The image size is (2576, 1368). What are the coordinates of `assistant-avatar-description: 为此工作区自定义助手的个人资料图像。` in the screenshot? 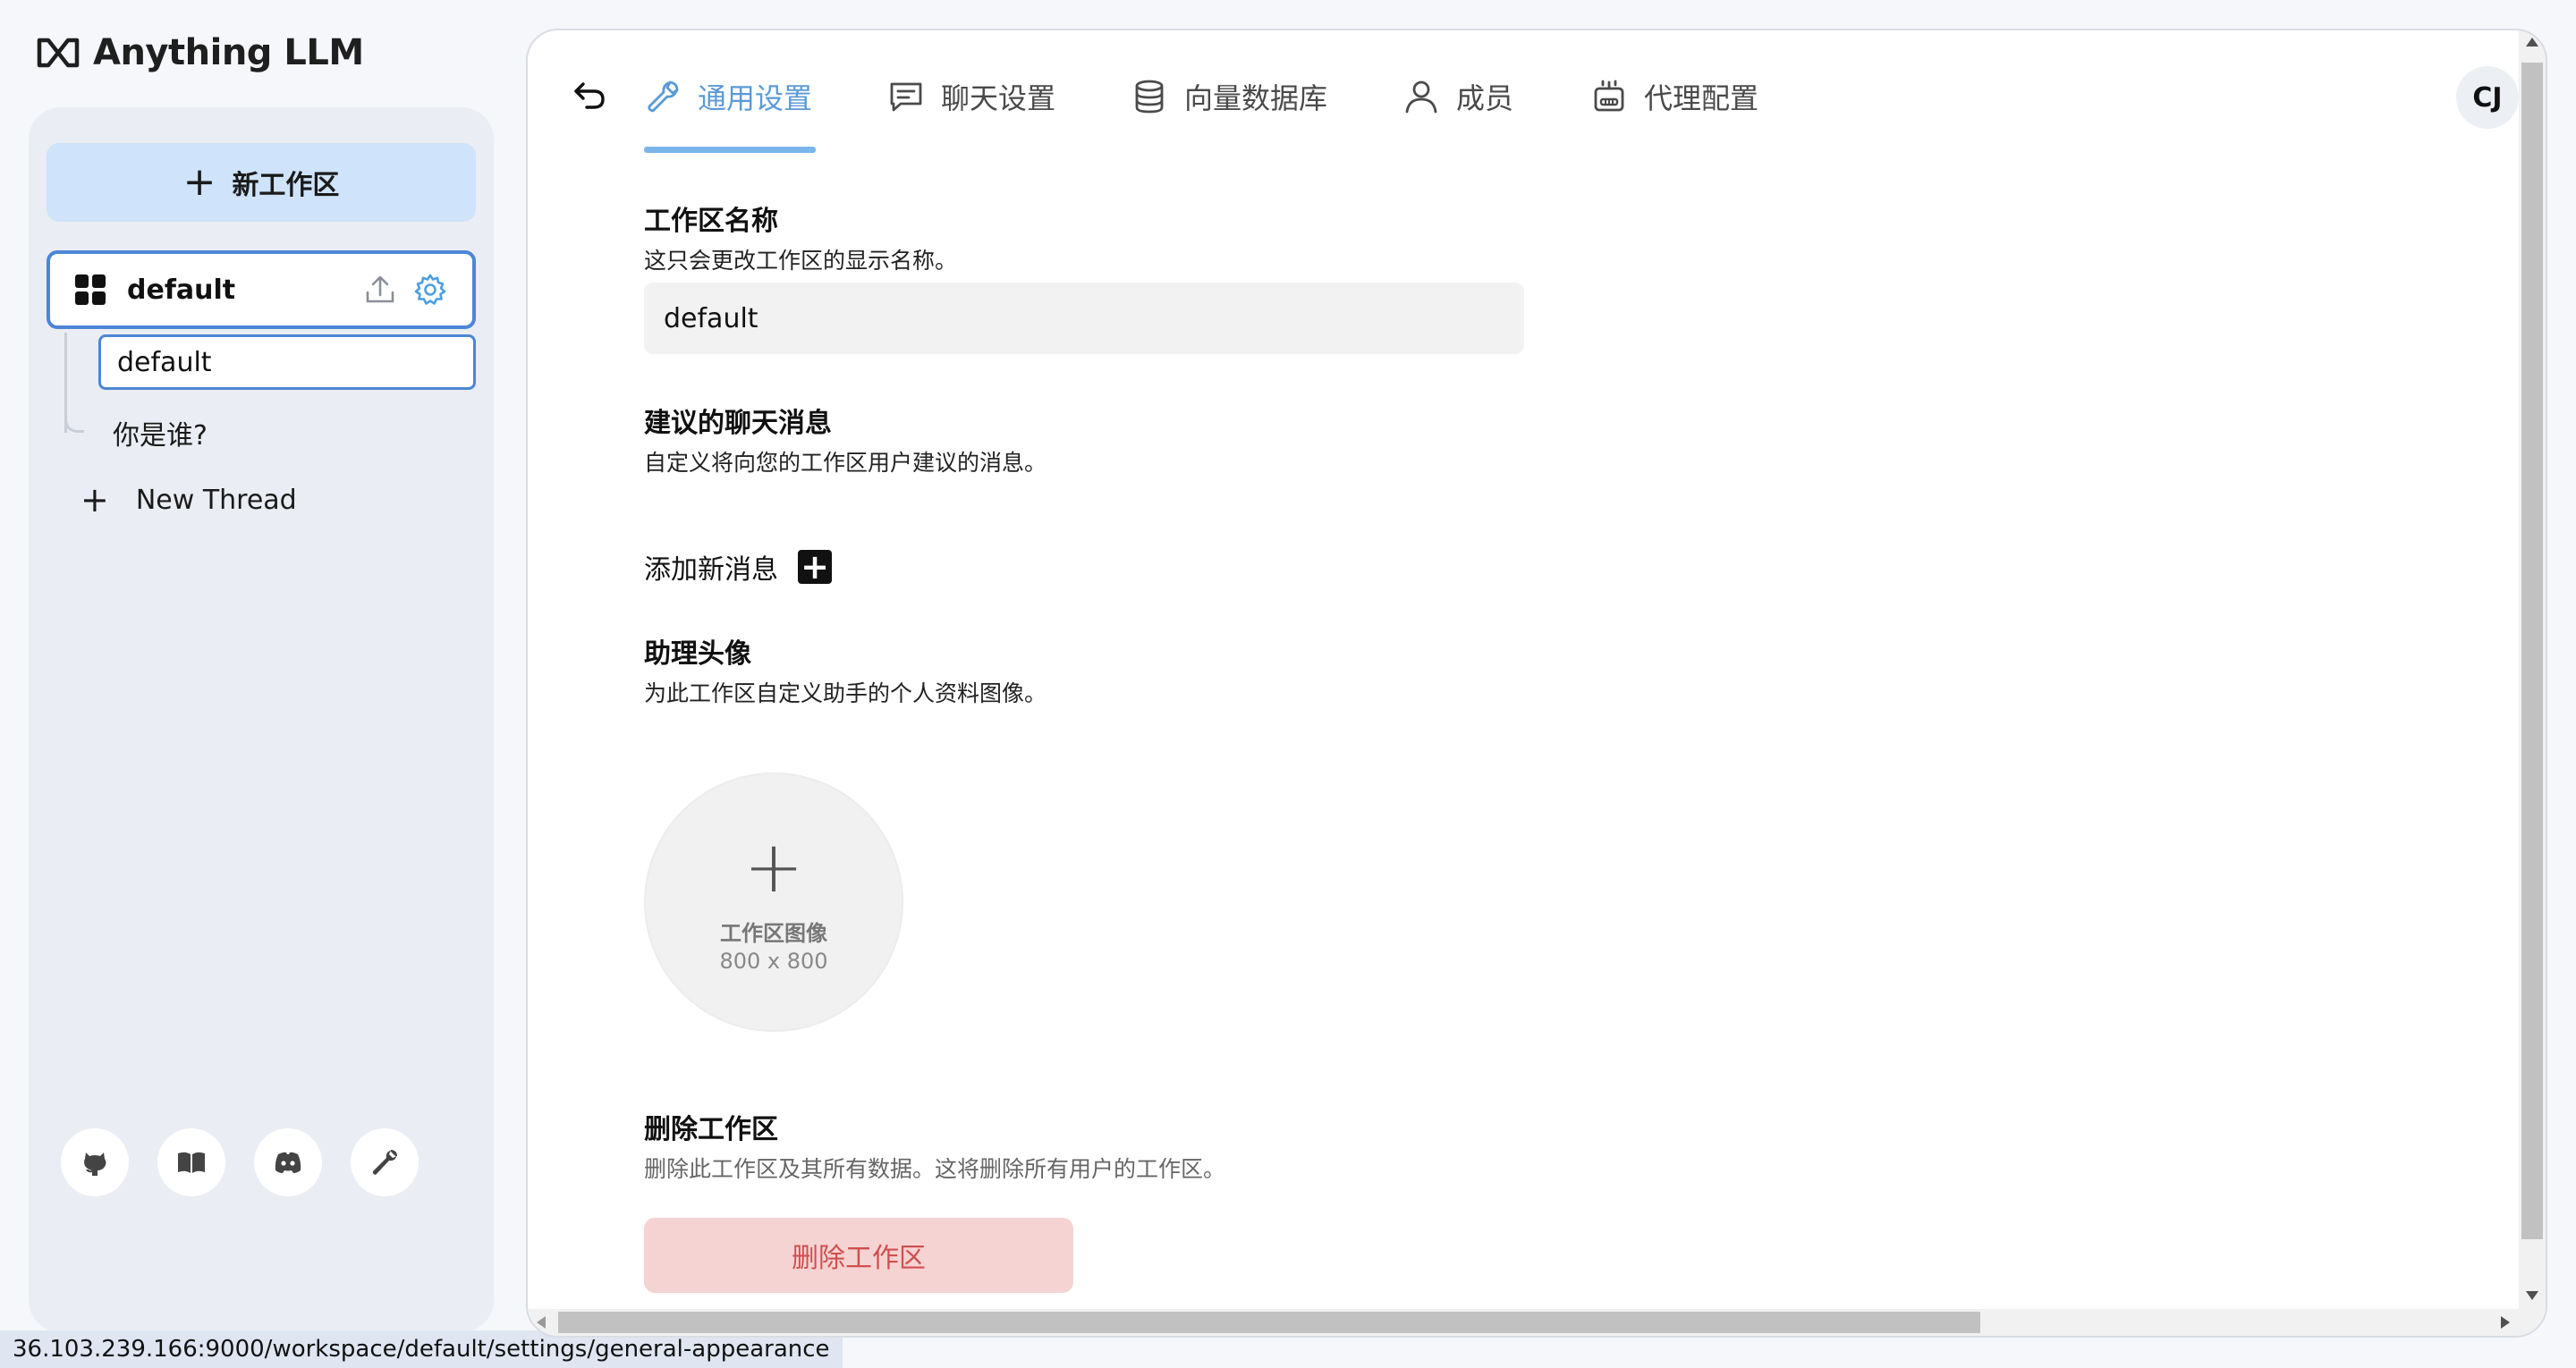 It's located at (845, 693).